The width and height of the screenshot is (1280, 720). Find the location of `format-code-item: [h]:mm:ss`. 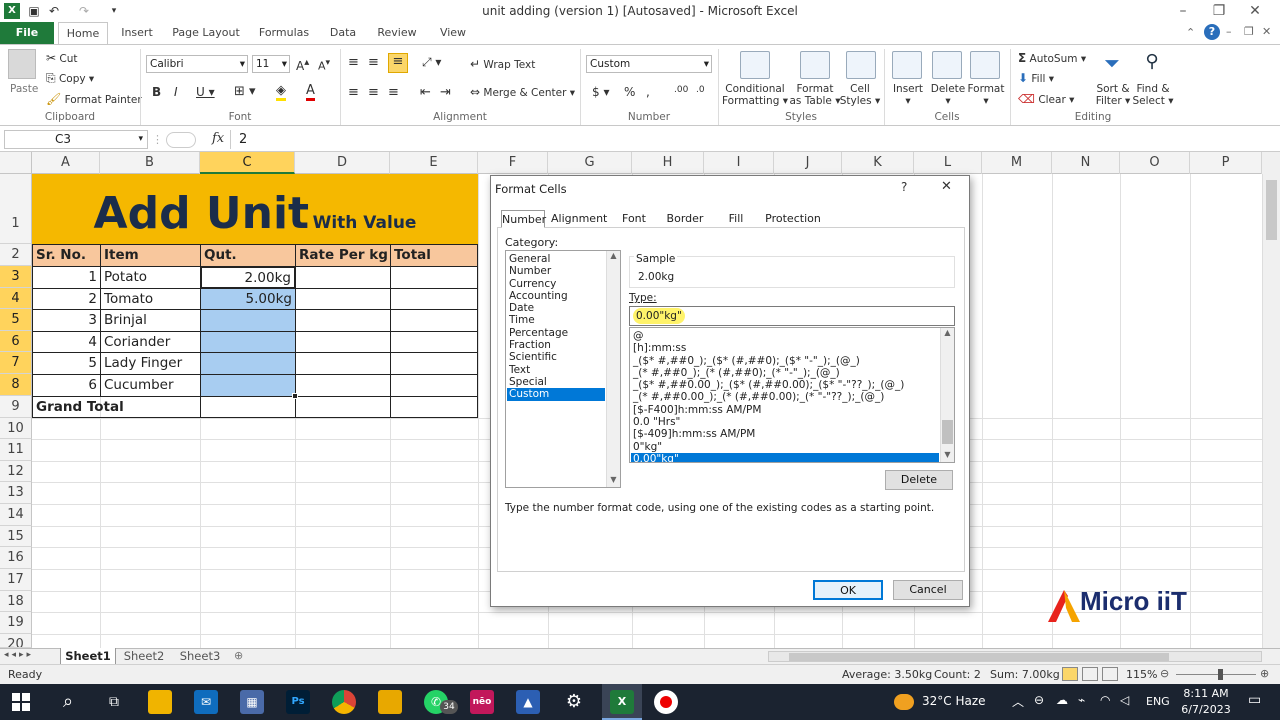

format-code-item: [h]:mm:ss is located at coordinates (785, 348).